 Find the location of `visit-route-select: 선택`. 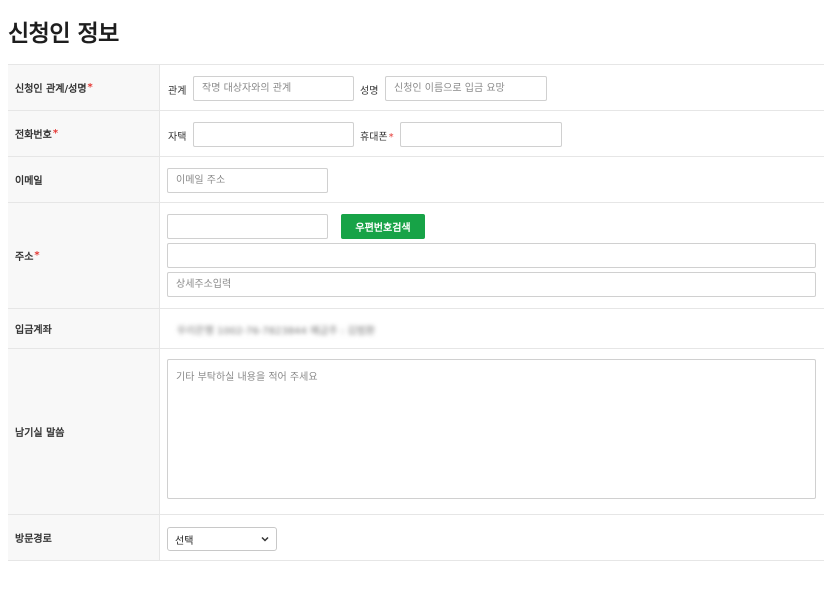

visit-route-select: 선택 is located at coordinates (222, 539).